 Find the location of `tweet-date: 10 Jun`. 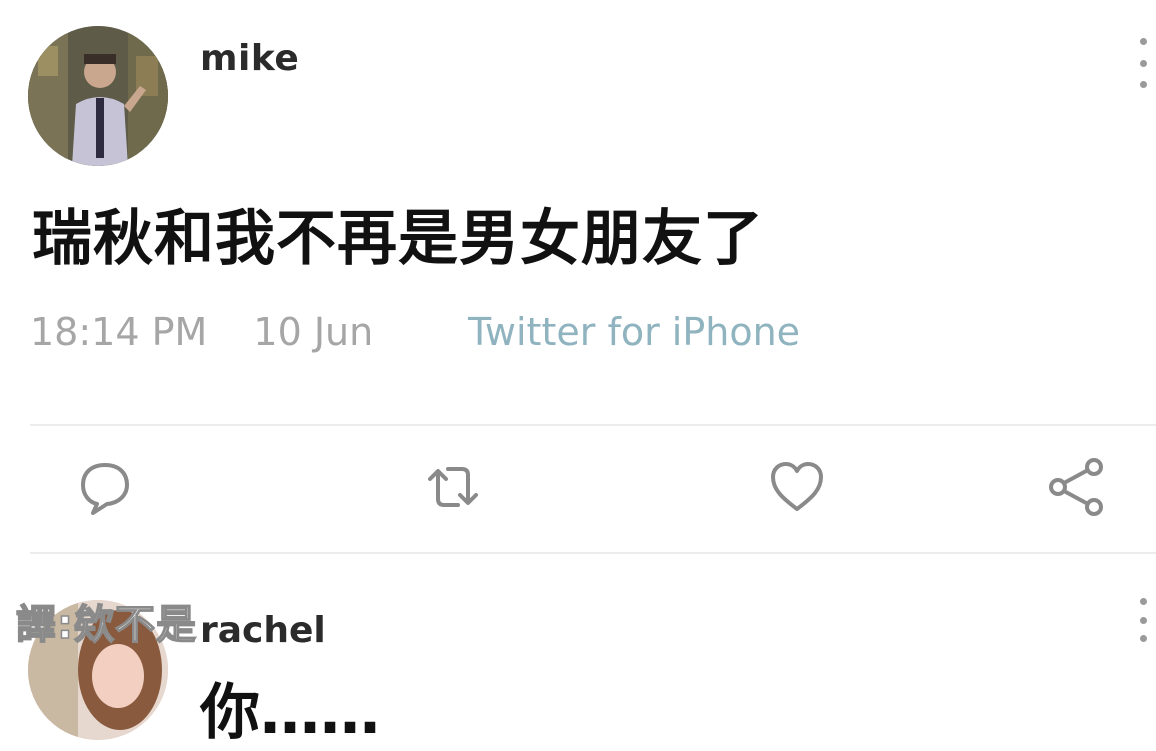

tweet-date: 10 Jun is located at coordinates (313, 332).